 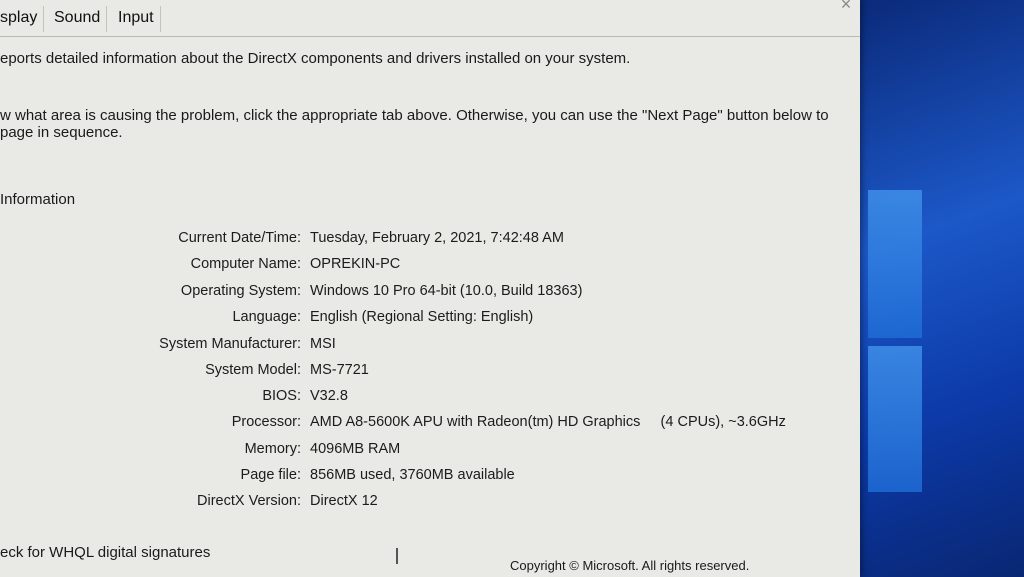 What do you see at coordinates (355, 264) in the screenshot?
I see `info-value: OPREKIN-PC` at bounding box center [355, 264].